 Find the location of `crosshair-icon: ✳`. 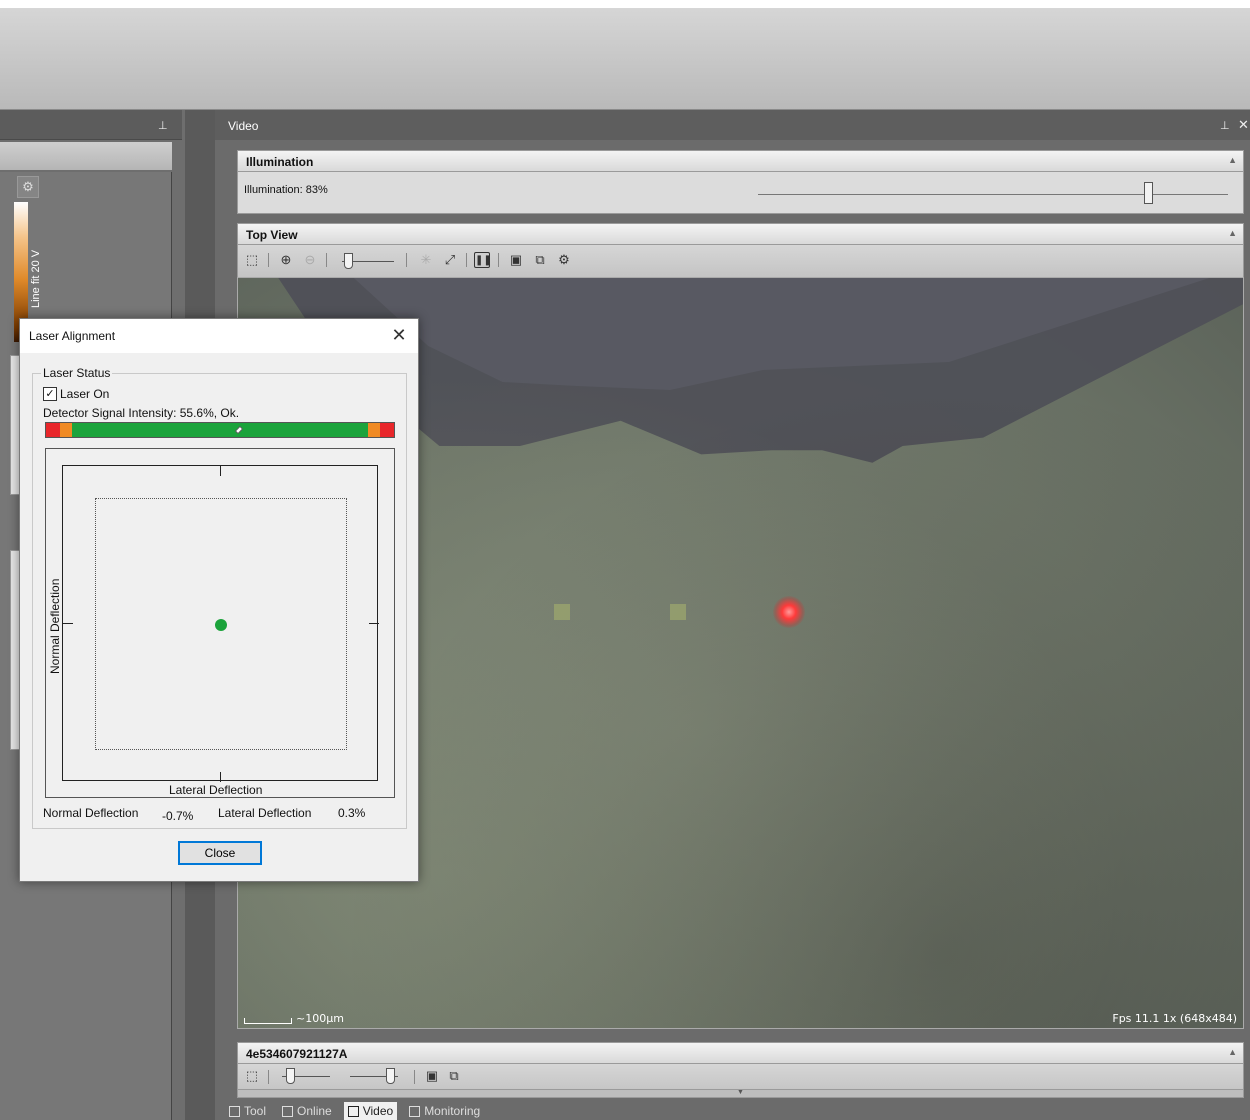

crosshair-icon: ✳ is located at coordinates (426, 260).